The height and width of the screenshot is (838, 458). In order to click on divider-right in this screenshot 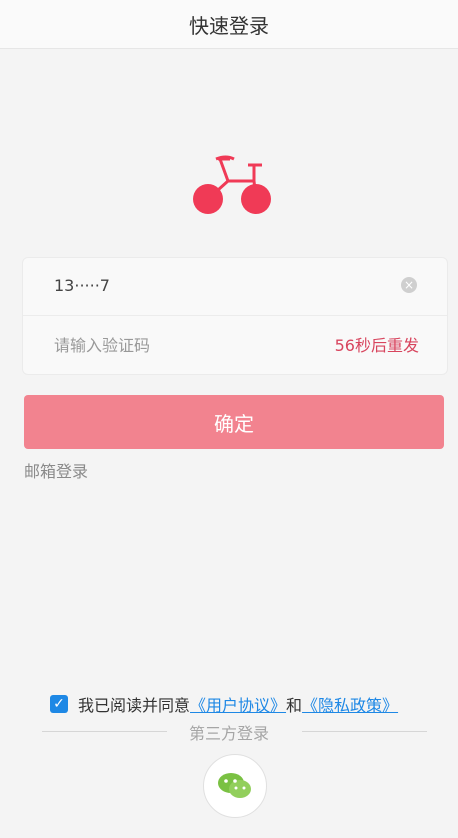, I will do `click(364, 731)`.